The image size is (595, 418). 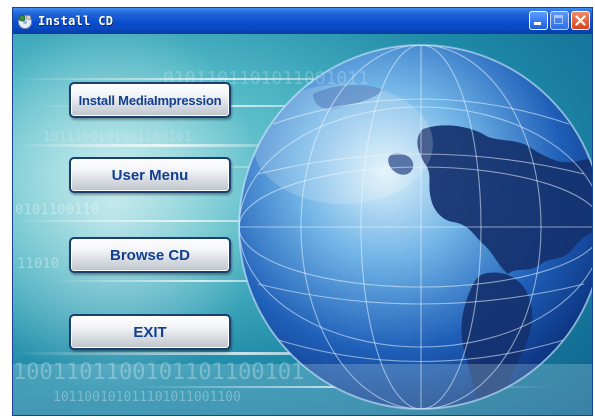 I want to click on title-bar: Install CD, so click(x=302, y=21).